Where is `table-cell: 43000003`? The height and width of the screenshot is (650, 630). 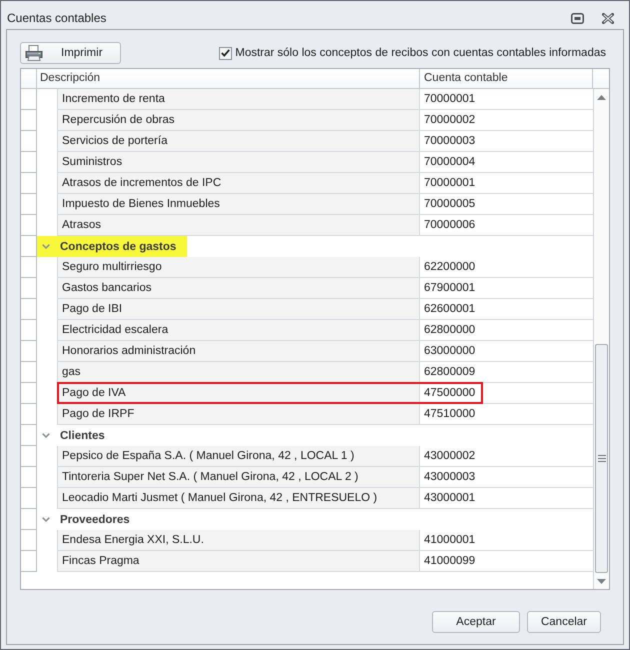 table-cell: 43000003 is located at coordinates (506, 477).